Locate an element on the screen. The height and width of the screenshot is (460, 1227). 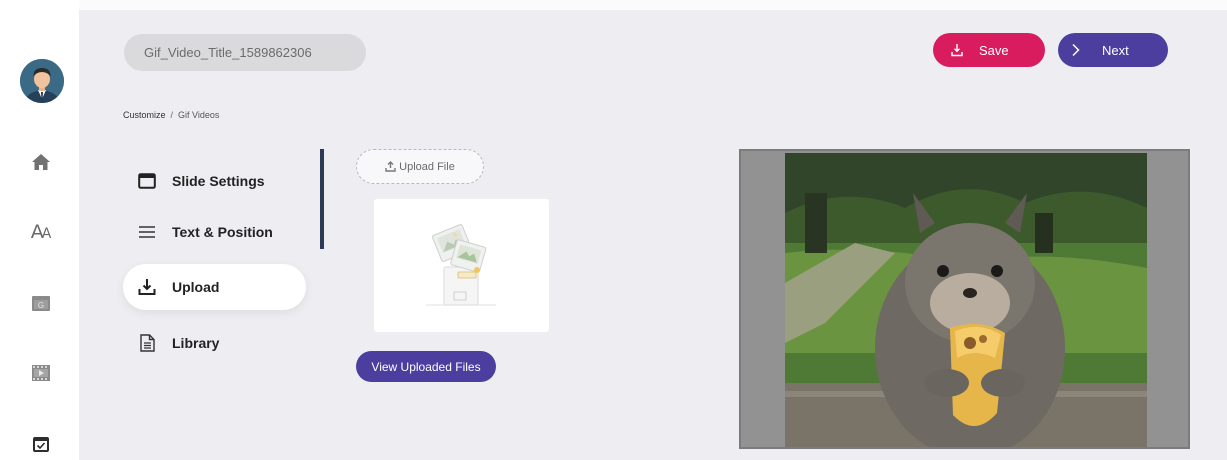
lines-icon is located at coordinates (147, 232).